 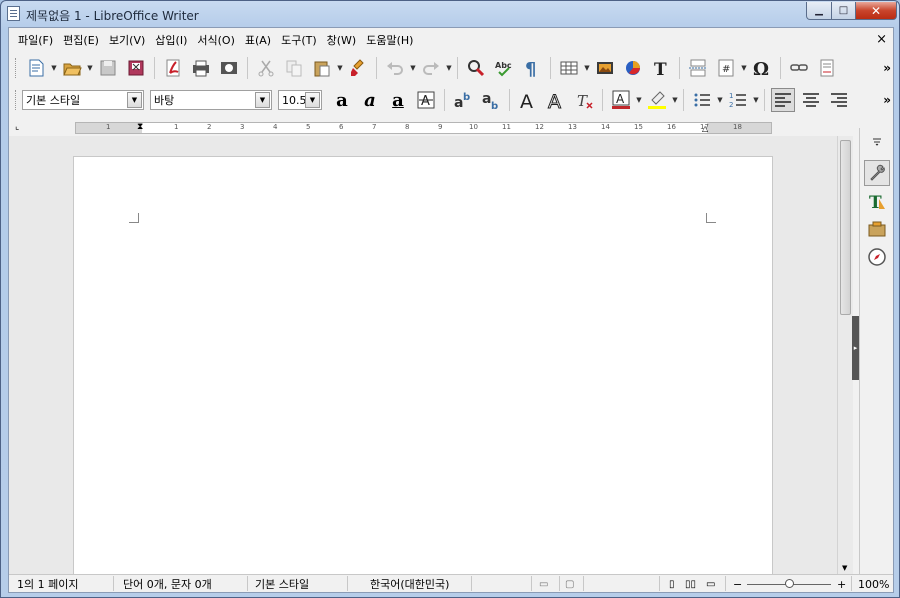 What do you see at coordinates (789, 583) in the screenshot?
I see `zoom-slider-knob` at bounding box center [789, 583].